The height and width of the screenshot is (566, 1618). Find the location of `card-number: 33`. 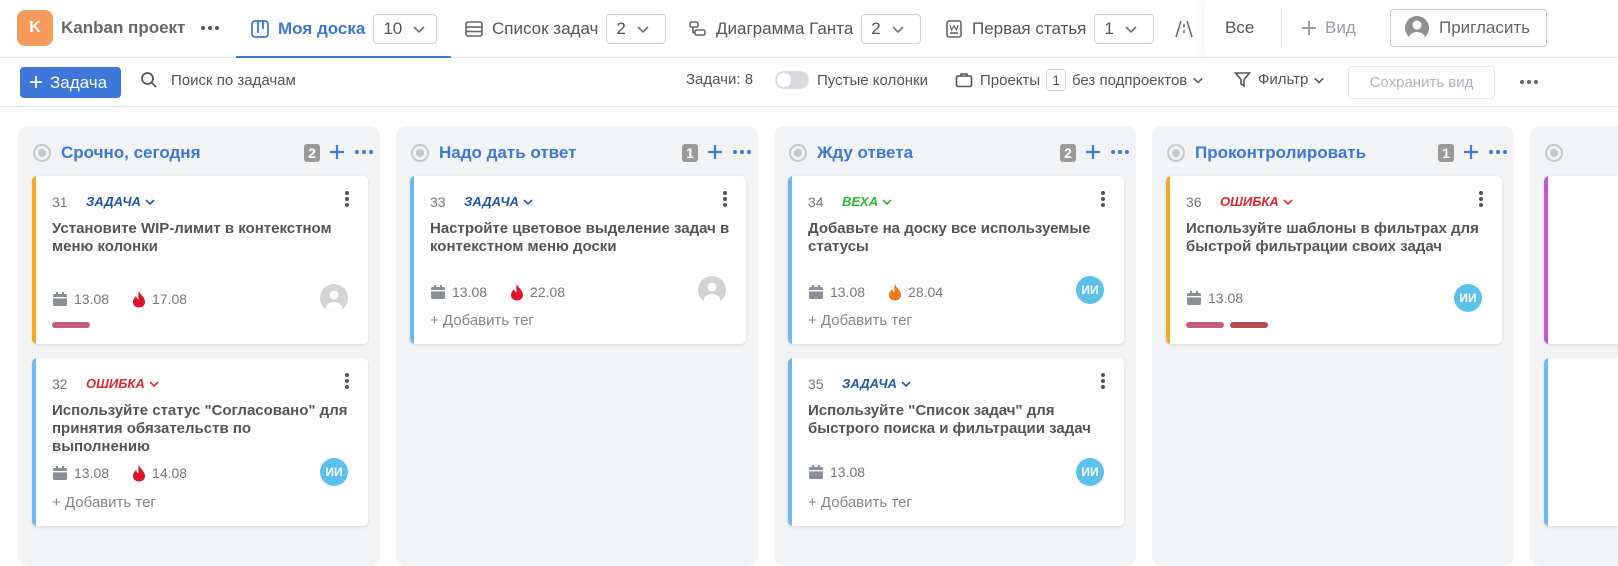

card-number: 33 is located at coordinates (438, 202).